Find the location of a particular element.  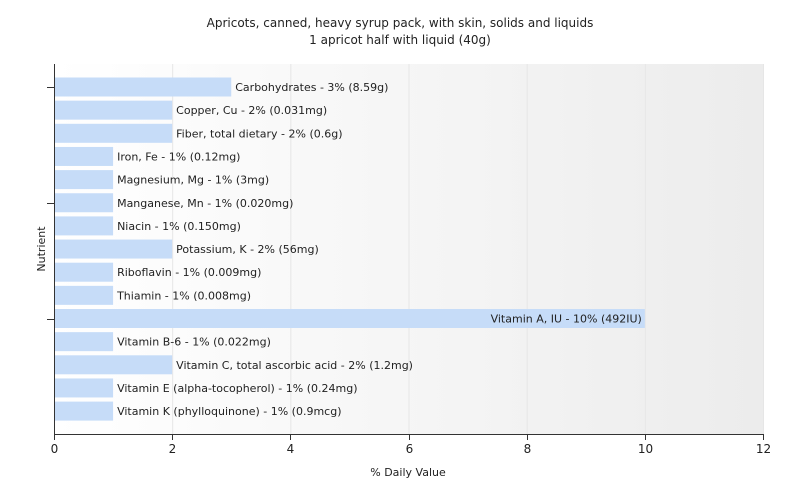

x-axis-title: % Daily Value is located at coordinates (408, 472).